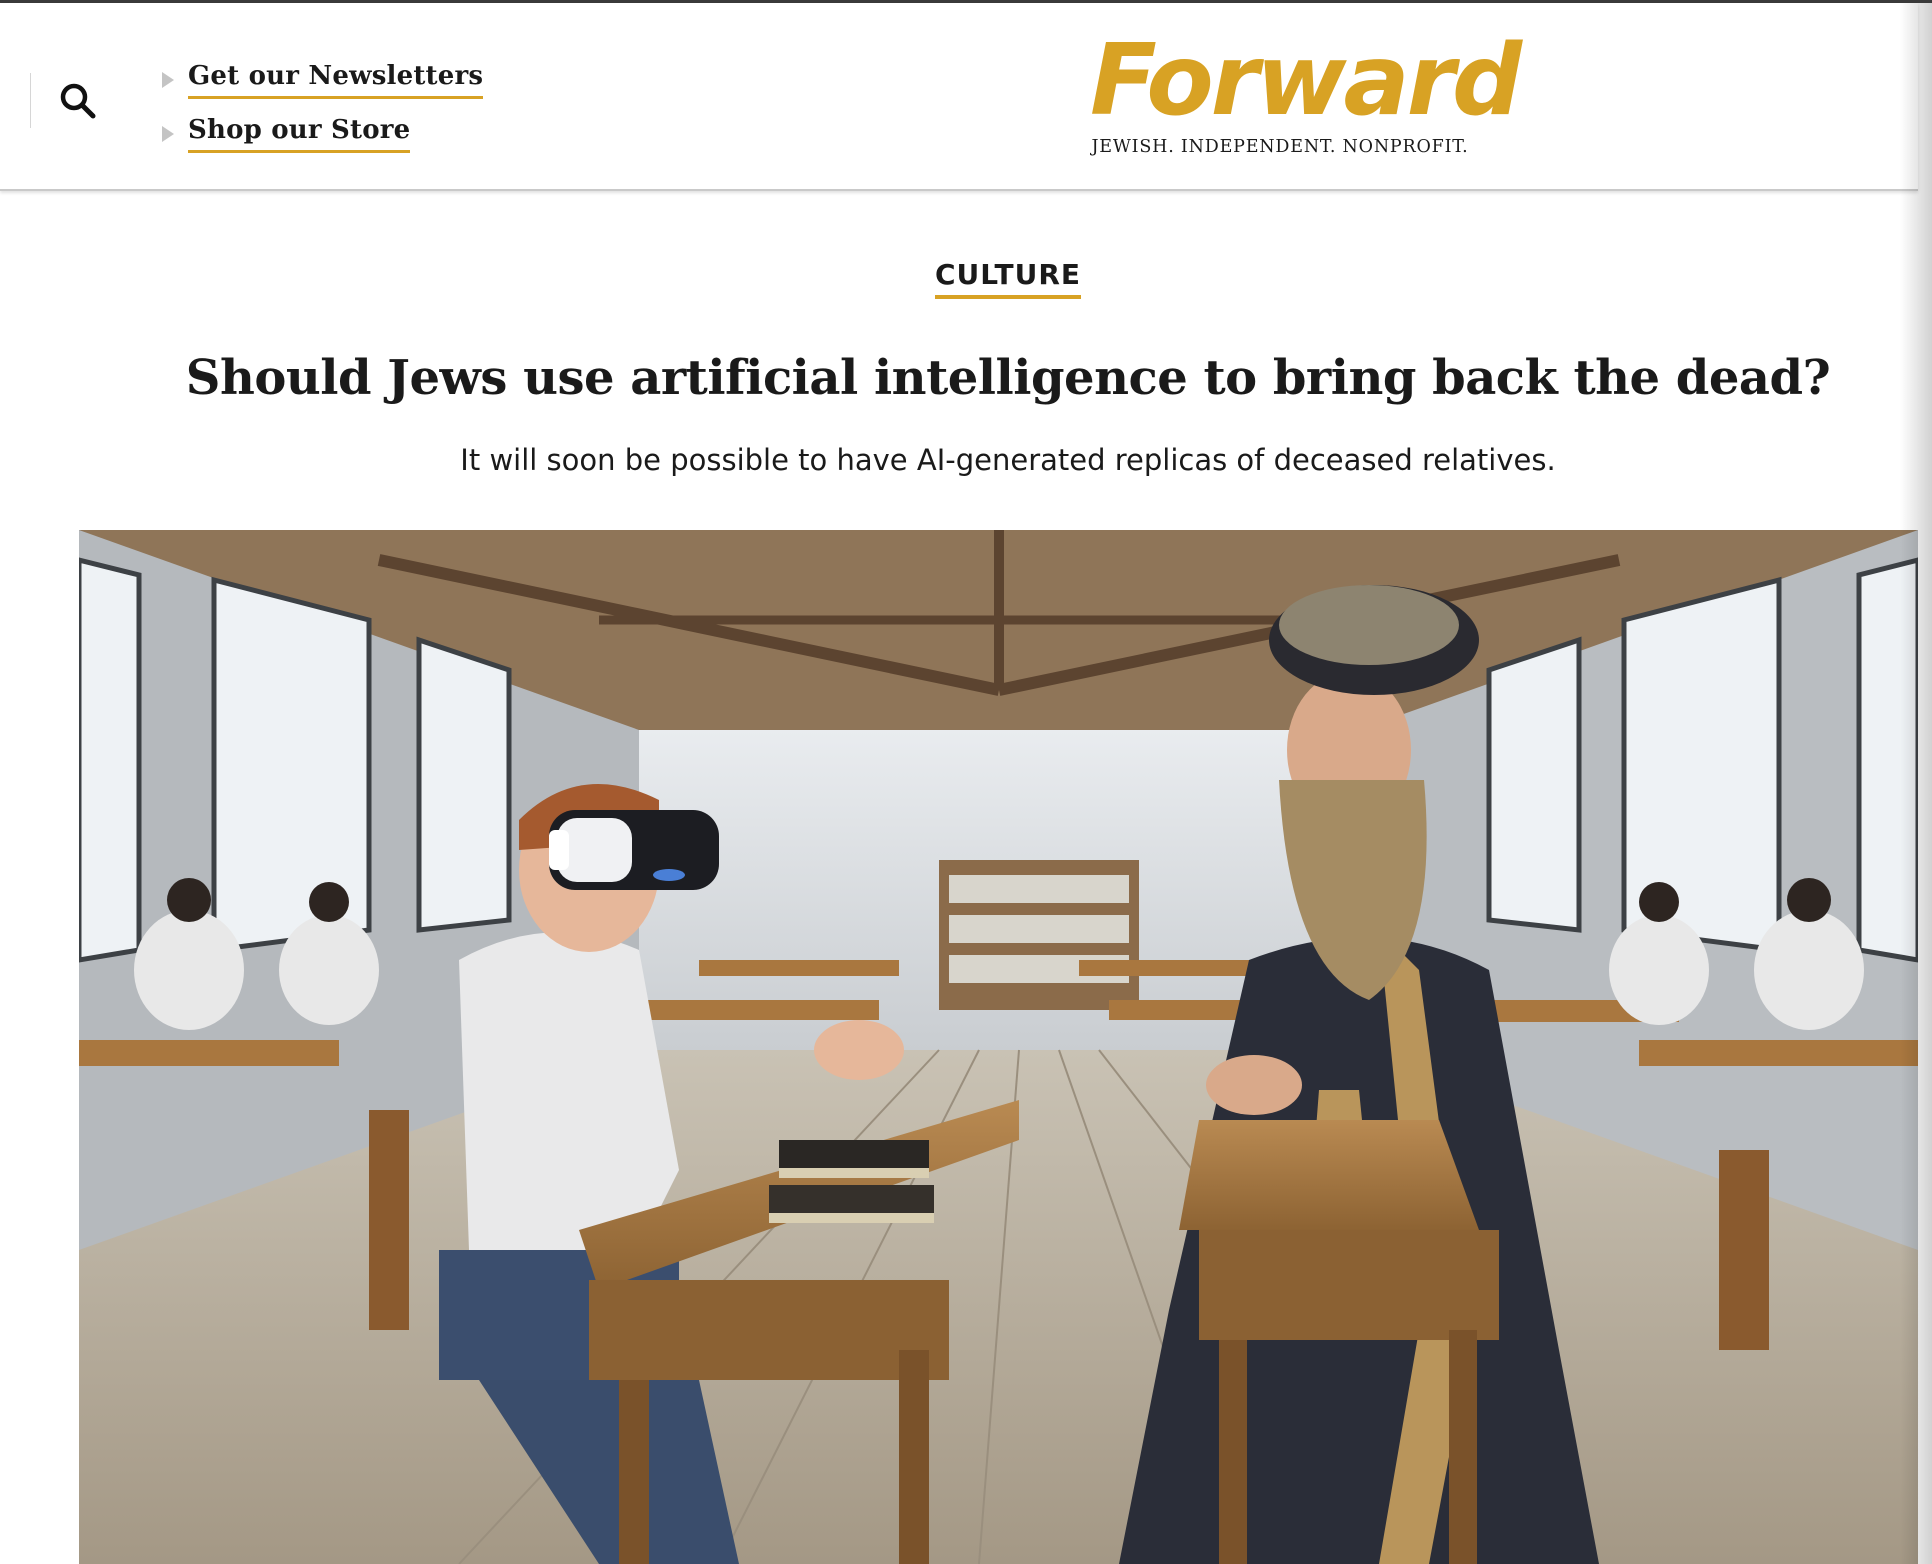 This screenshot has width=1932, height=1564. I want to click on store-link-label: Shop our Store, so click(299, 134).